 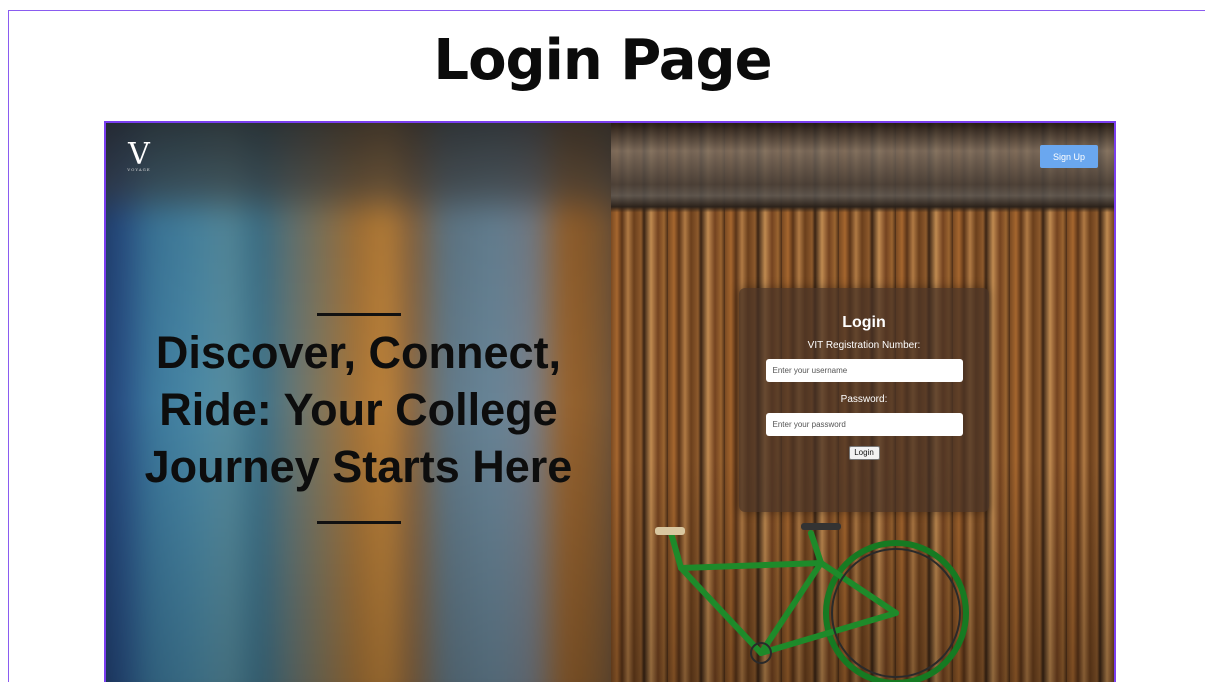 What do you see at coordinates (864, 322) in the screenshot?
I see `login-title: Login` at bounding box center [864, 322].